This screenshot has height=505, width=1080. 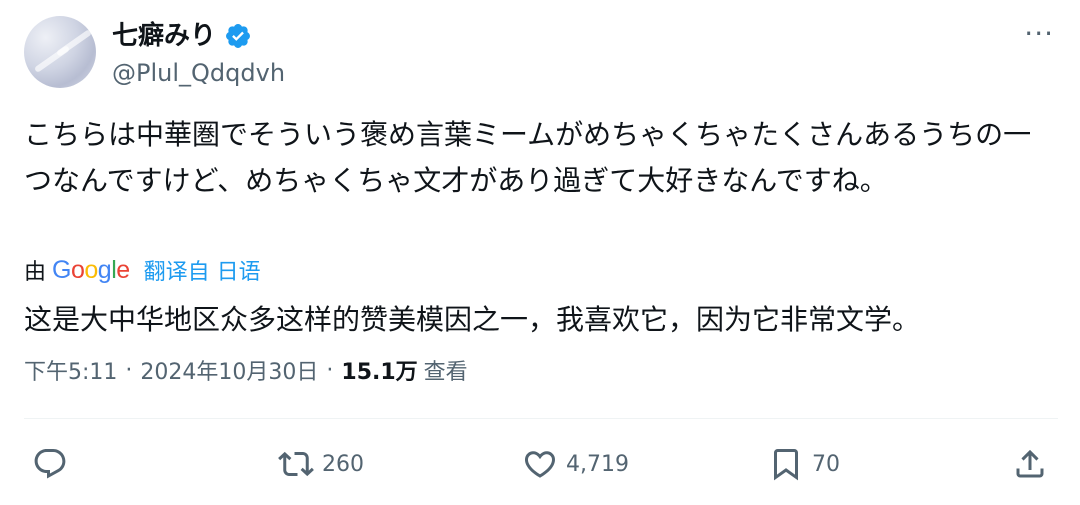 I want to click on share-icon, so click(x=1030, y=463).